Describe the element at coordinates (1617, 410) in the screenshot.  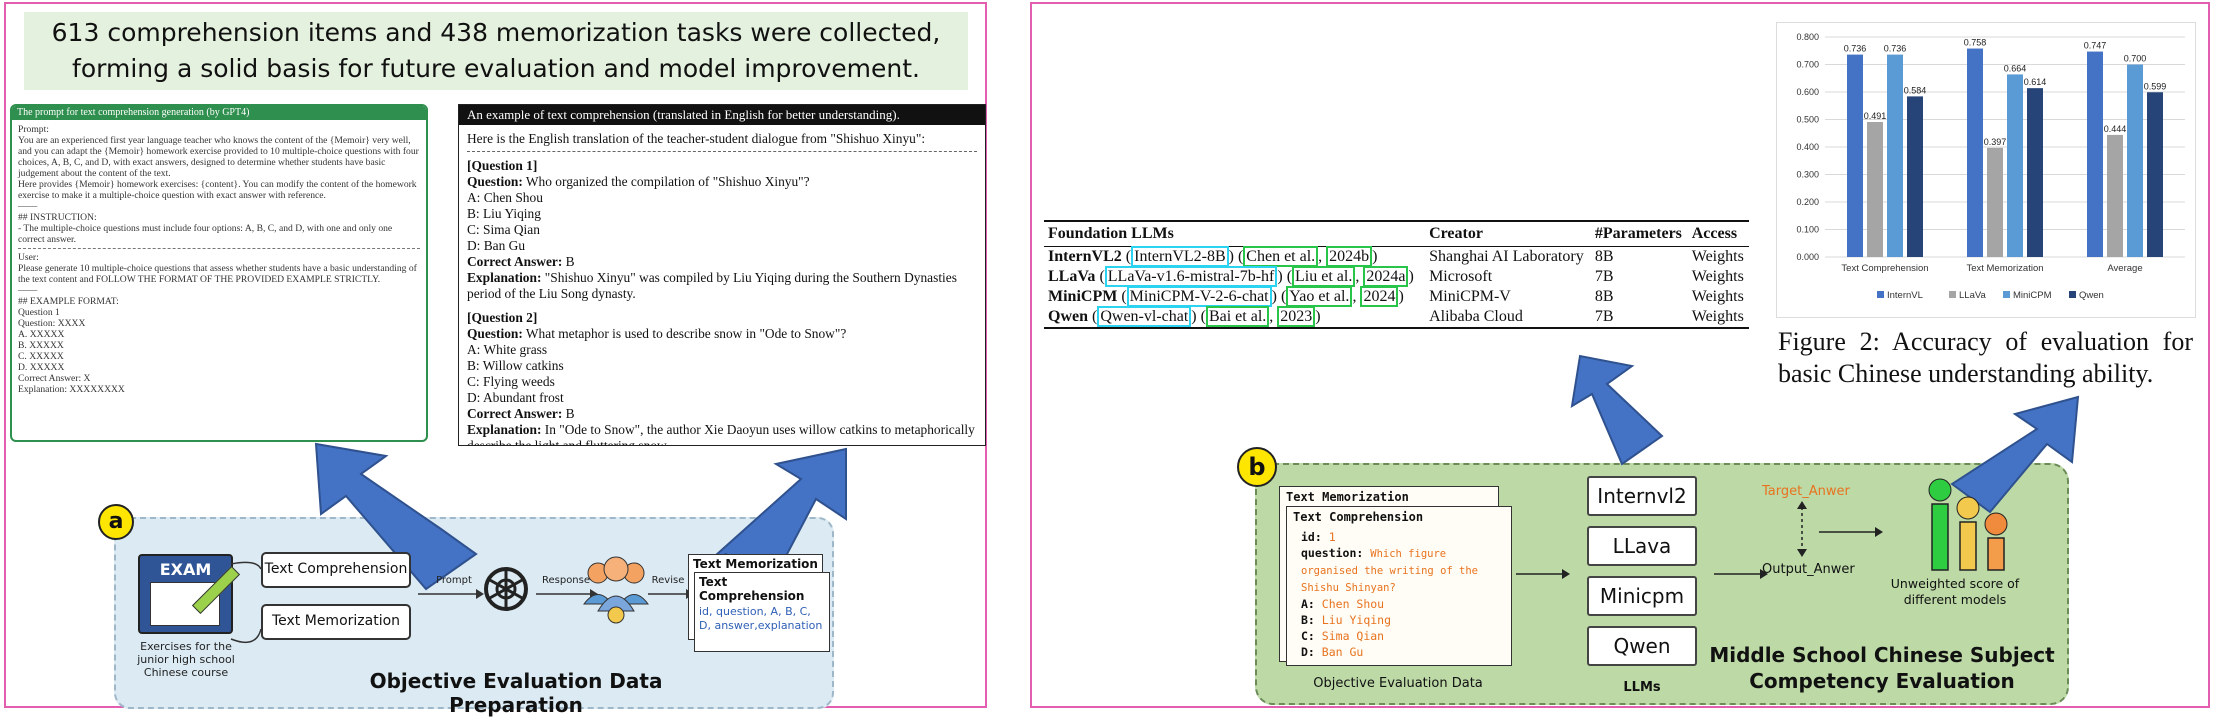
I see `arrow-up-to-table` at that location.